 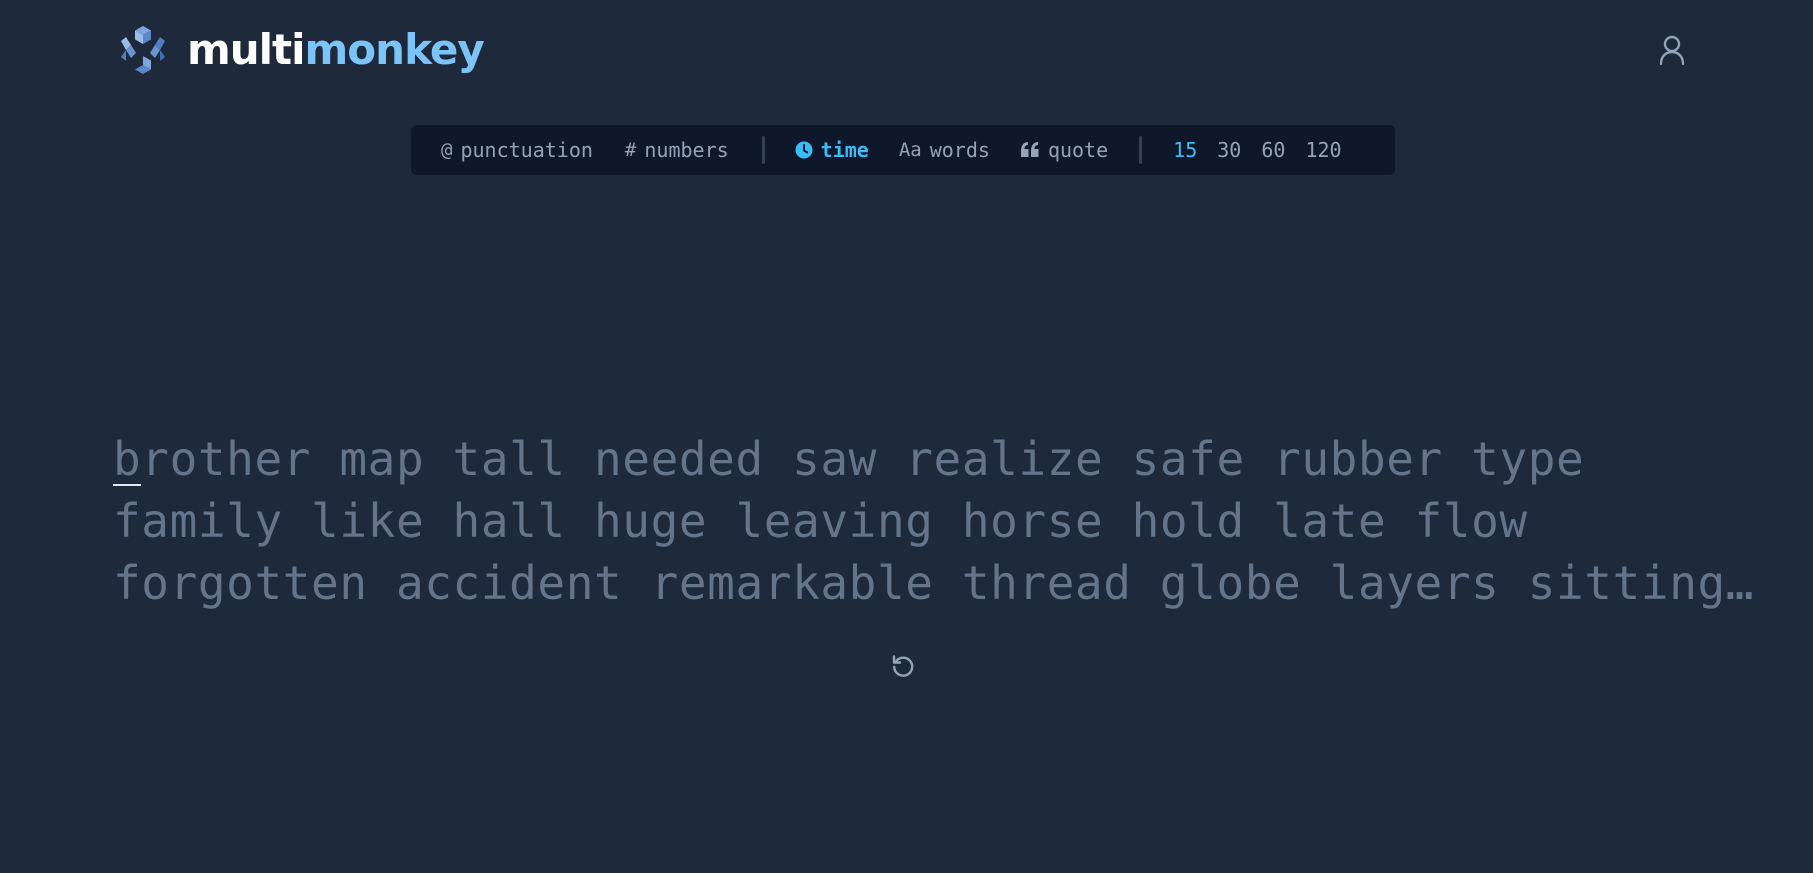 I want to click on text-size-icon: Aa, so click(x=910, y=150).